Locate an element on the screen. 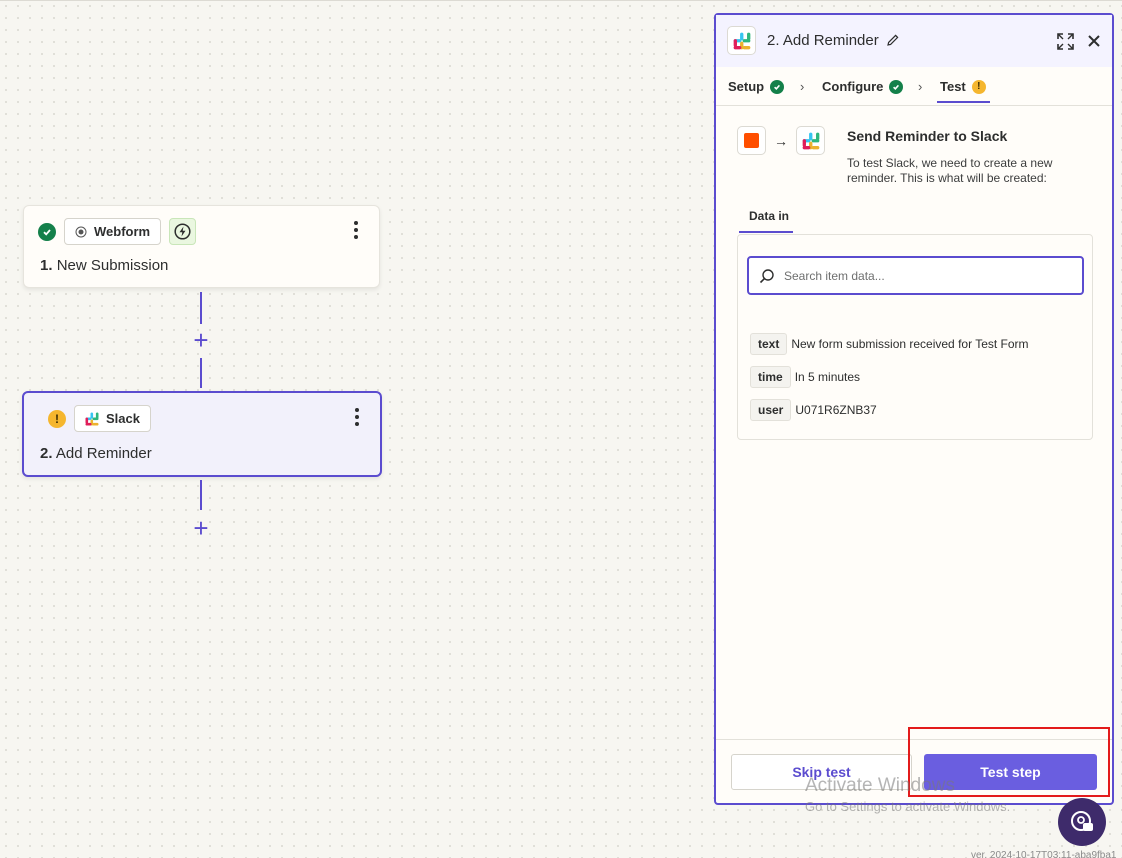 This screenshot has width=1122, height=858. version-label: ver. 2024-10-17T03:11-aba9fba1 is located at coordinates (1044, 854).